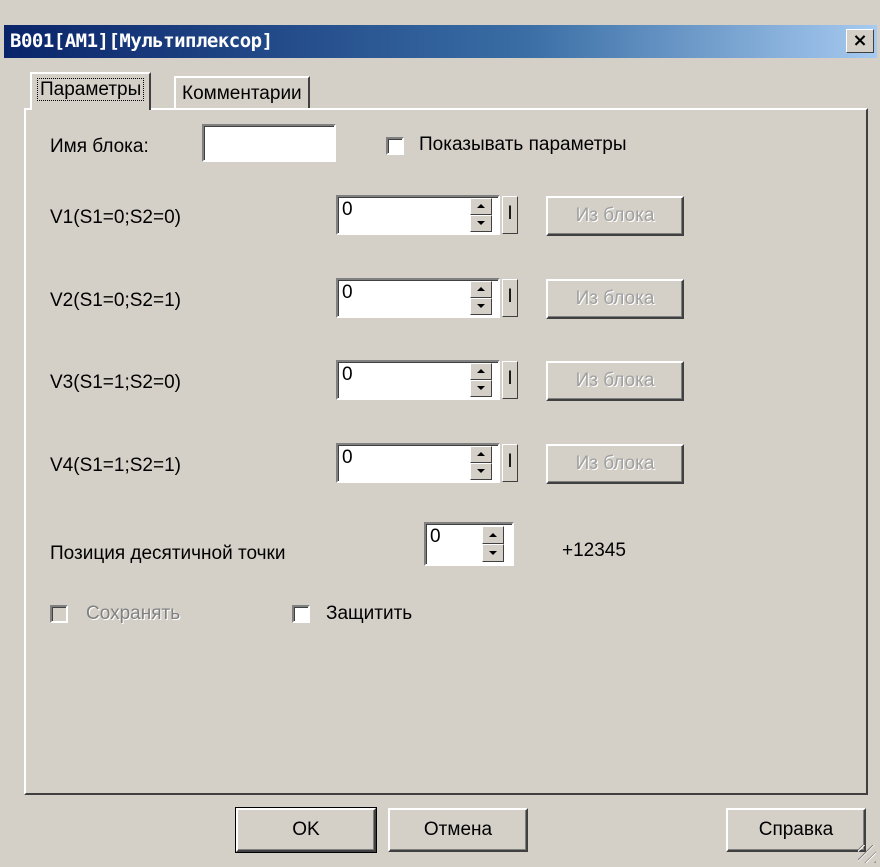 This screenshot has height=867, width=880. What do you see at coordinates (615, 216) in the screenshot?
I see `v1-from-block-button: Из блока` at bounding box center [615, 216].